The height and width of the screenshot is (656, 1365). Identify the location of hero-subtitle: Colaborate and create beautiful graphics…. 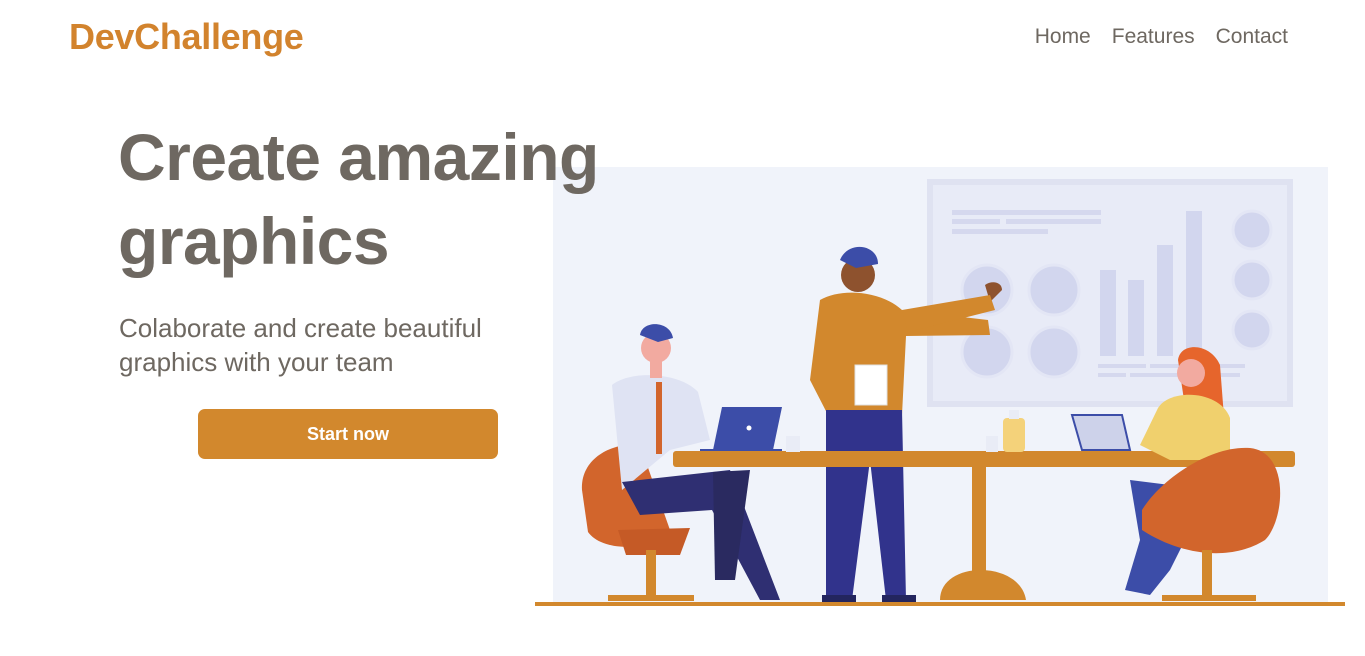
(334, 345).